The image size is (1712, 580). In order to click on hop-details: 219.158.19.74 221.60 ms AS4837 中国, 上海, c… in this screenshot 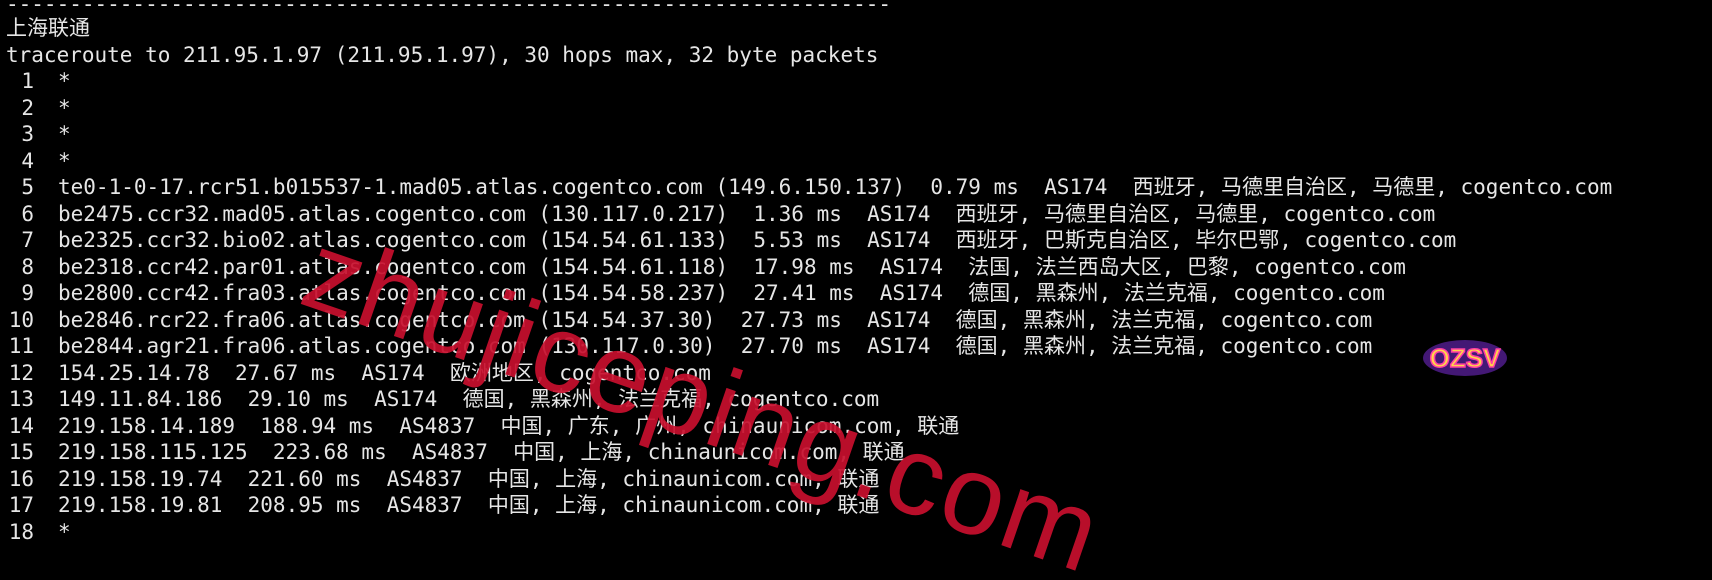, I will do `click(469, 478)`.